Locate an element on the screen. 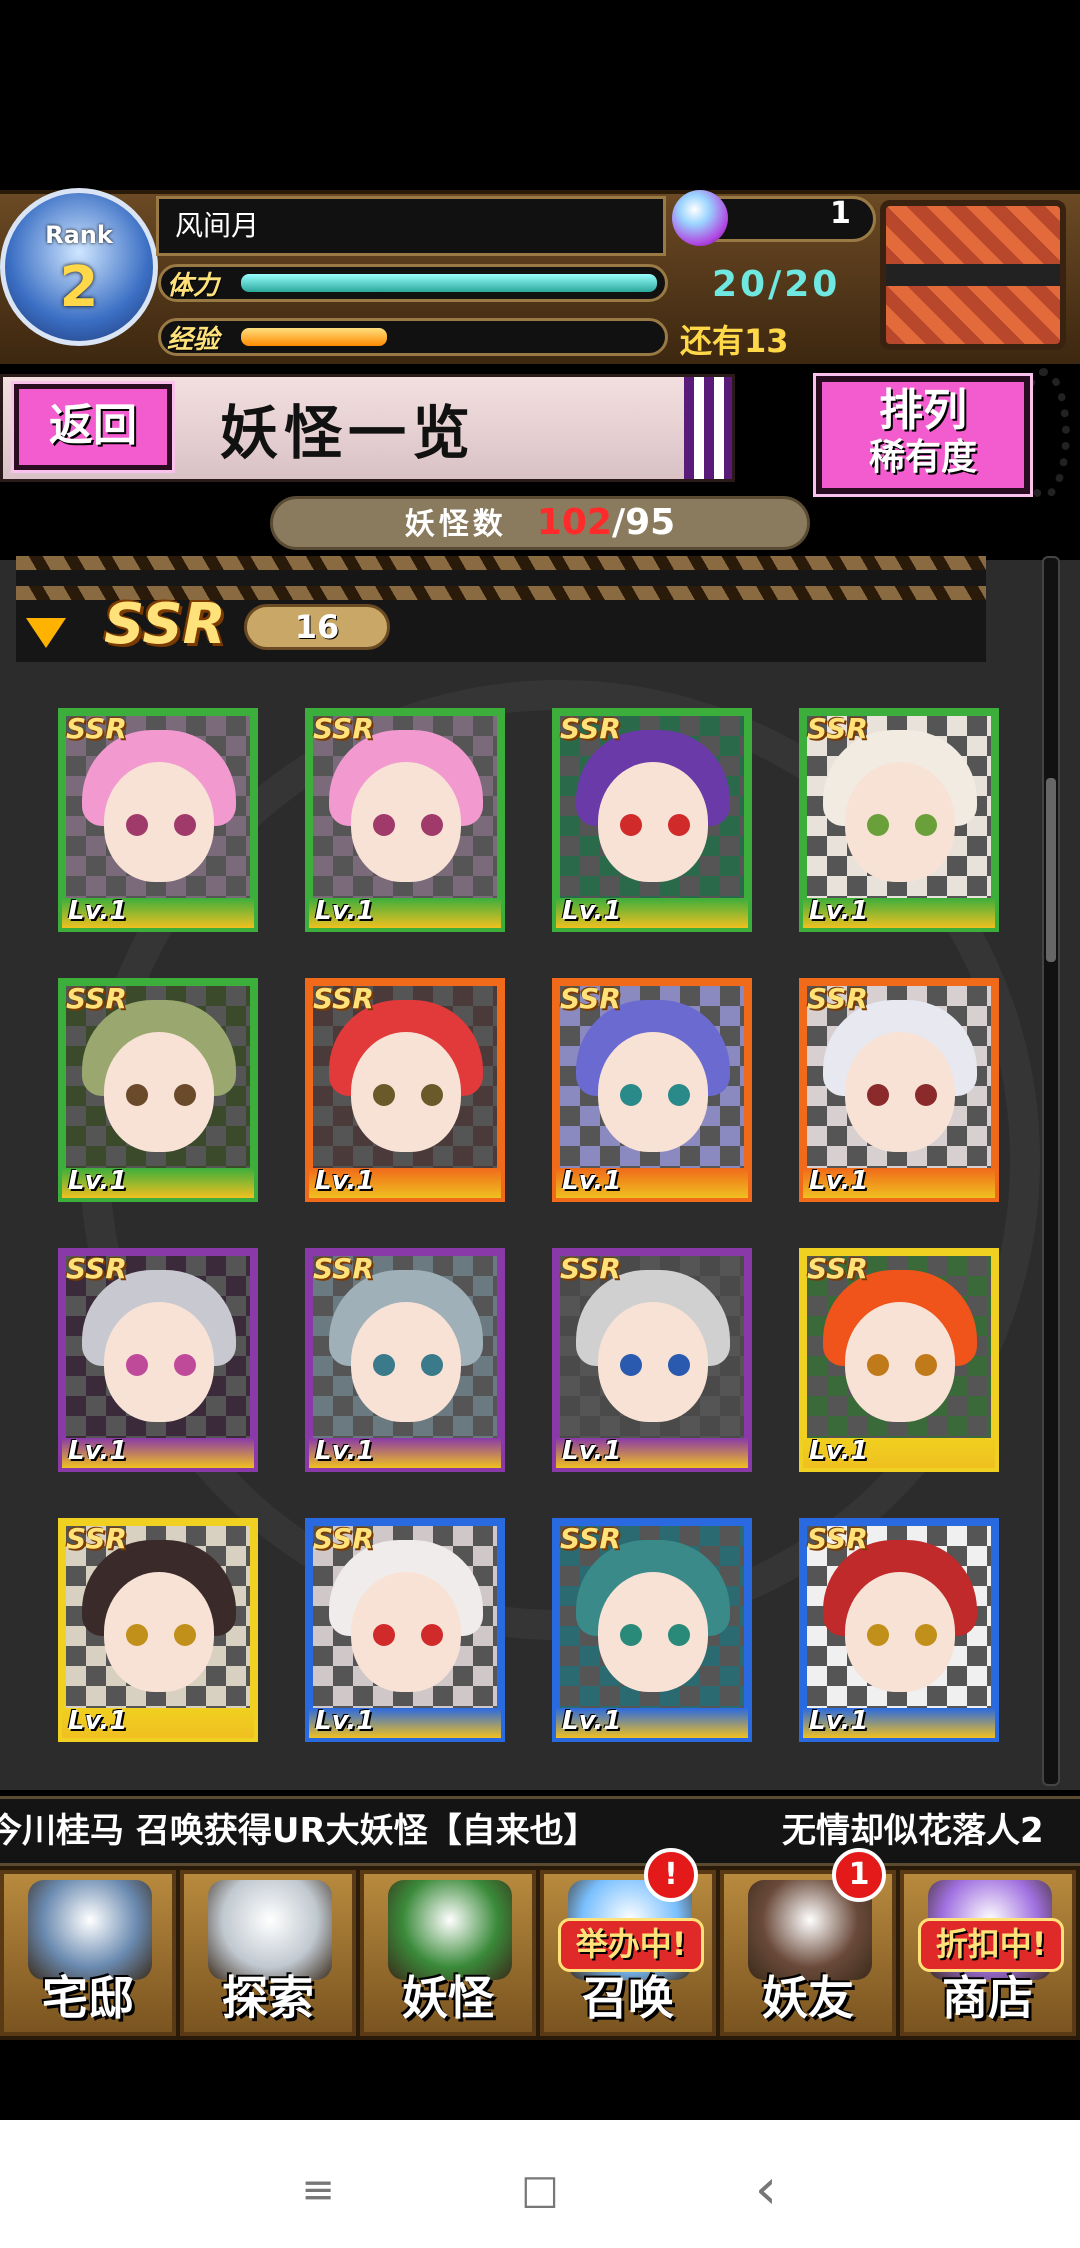 The image size is (1080, 2248). rarity-badge: SSR is located at coordinates (165, 624).